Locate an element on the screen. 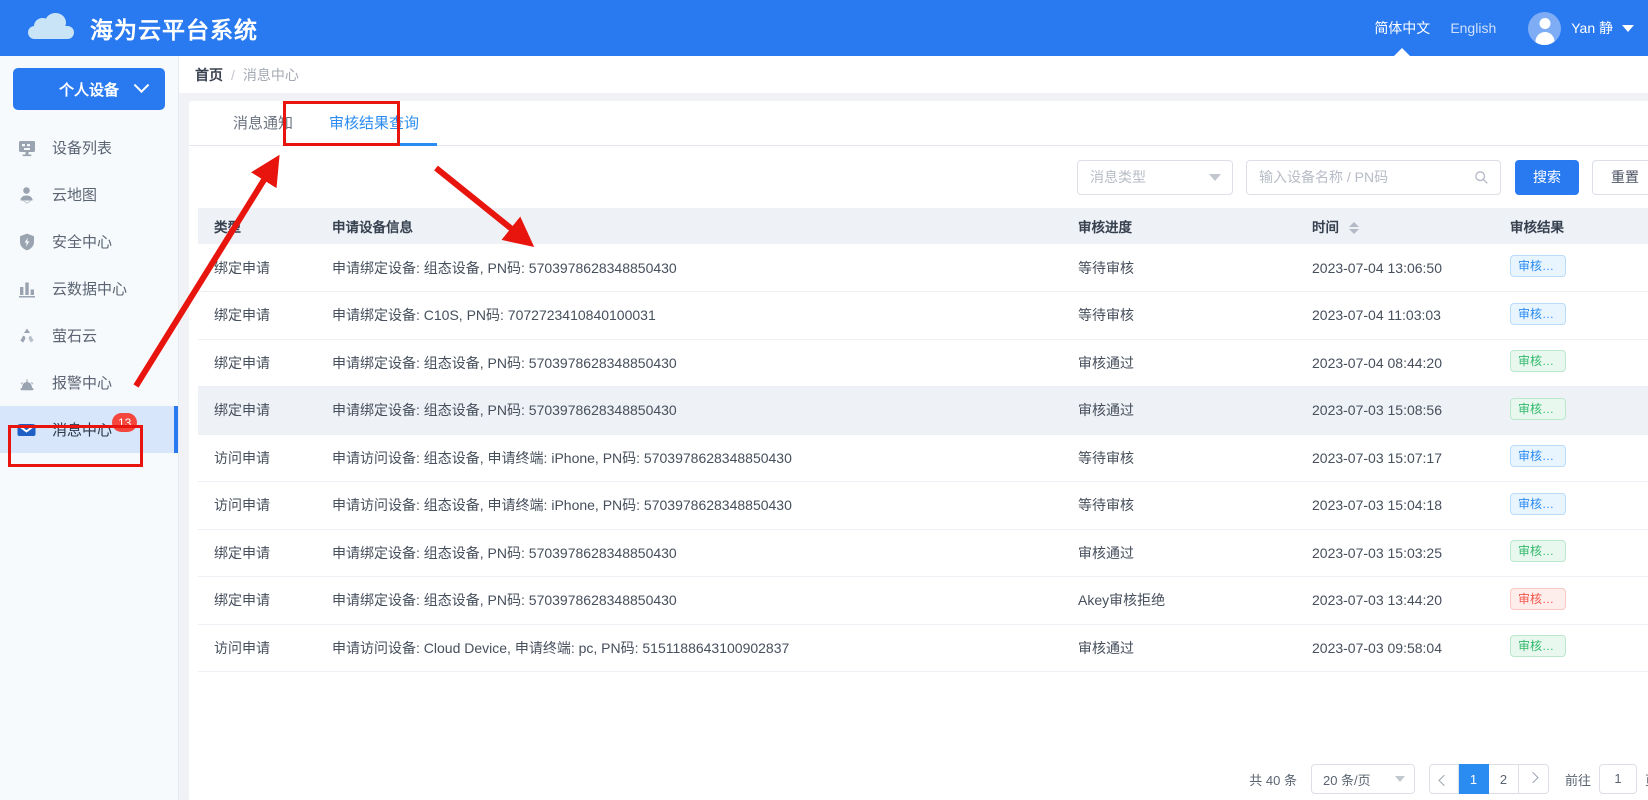 The width and height of the screenshot is (1648, 800). tab-message-notification: 消息通知 is located at coordinates (263, 128).